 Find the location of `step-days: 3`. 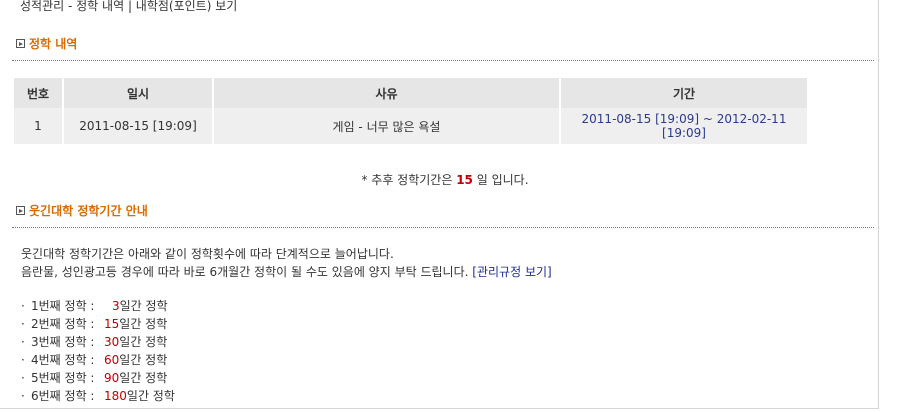

step-days: 3 is located at coordinates (116, 306).